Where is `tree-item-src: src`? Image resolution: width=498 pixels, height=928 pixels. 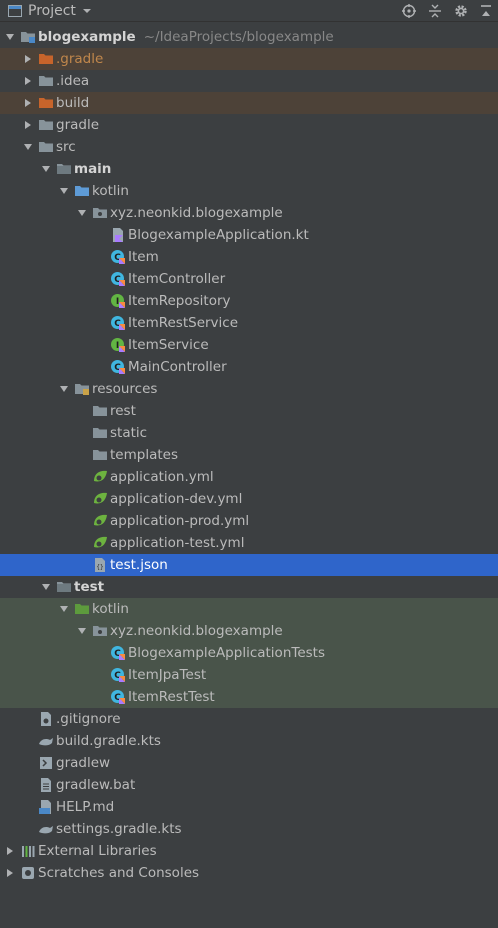
tree-item-src: src is located at coordinates (249, 147).